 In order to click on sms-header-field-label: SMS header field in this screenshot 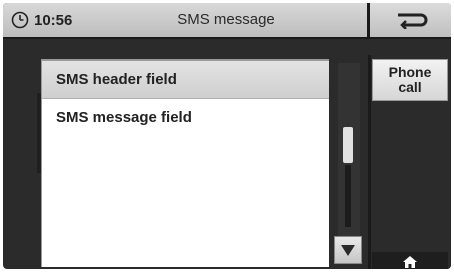, I will do `click(116, 79)`.